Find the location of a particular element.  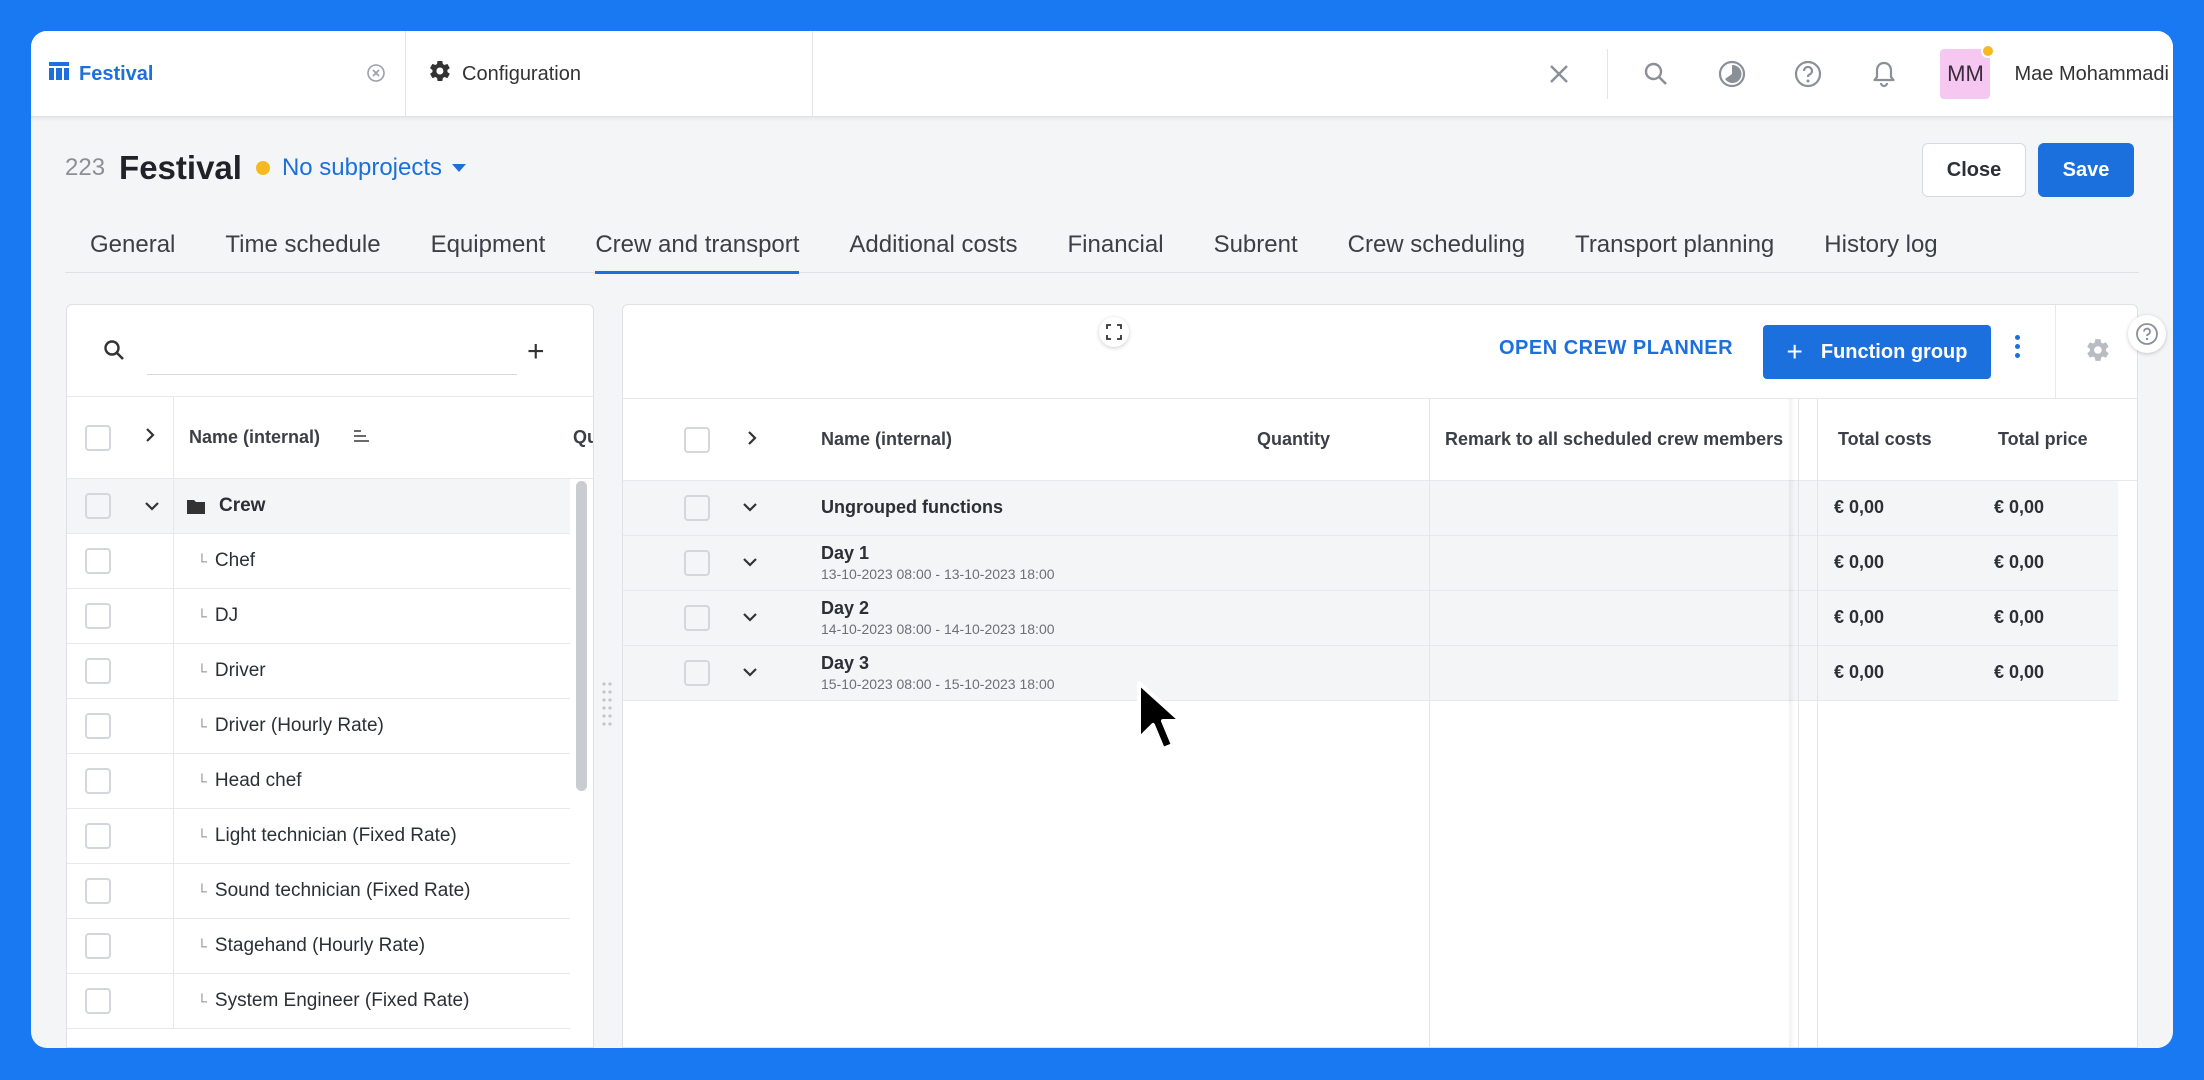

clear-icon is located at coordinates (1559, 74).